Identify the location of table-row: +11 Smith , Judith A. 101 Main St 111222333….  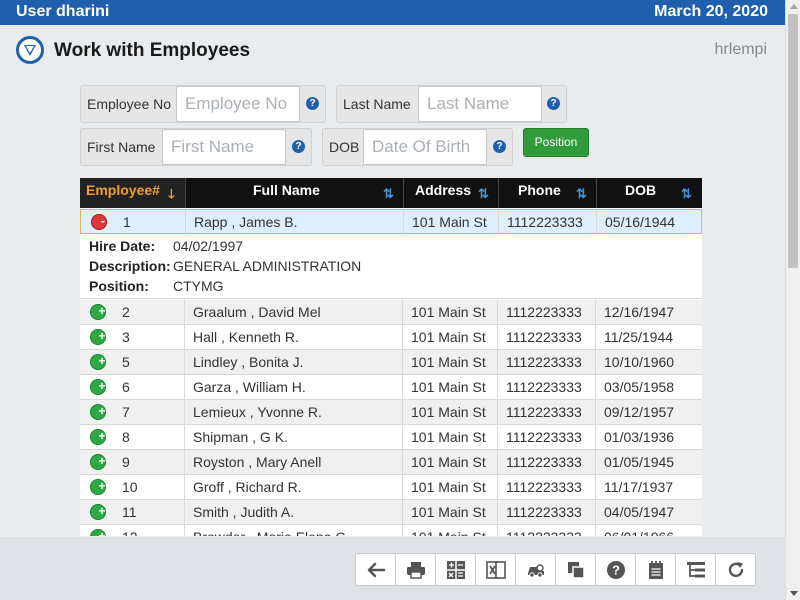
(391, 512).